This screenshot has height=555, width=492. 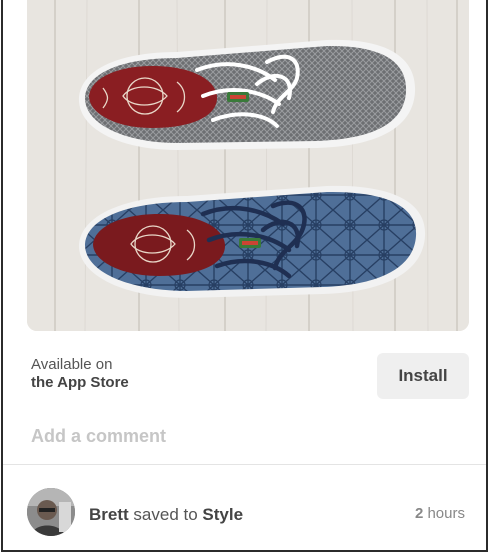 I want to click on avatar, so click(x=51, y=512).